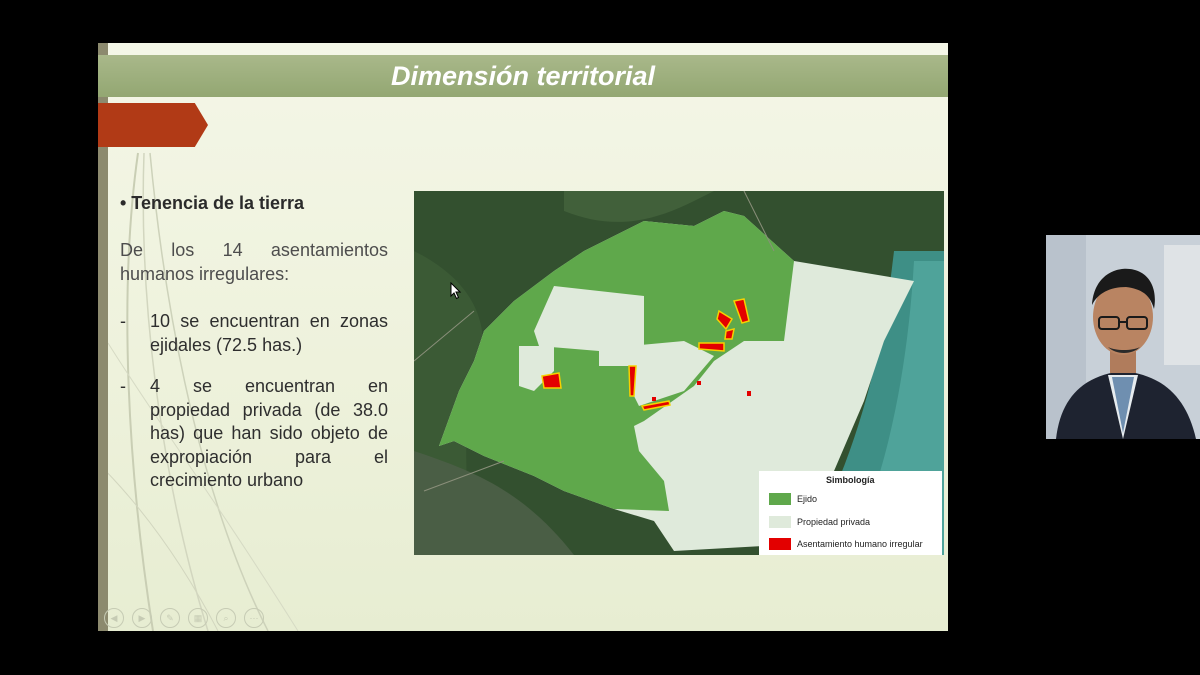 This screenshot has width=1200, height=675. I want to click on slides-icon: ▦, so click(198, 618).